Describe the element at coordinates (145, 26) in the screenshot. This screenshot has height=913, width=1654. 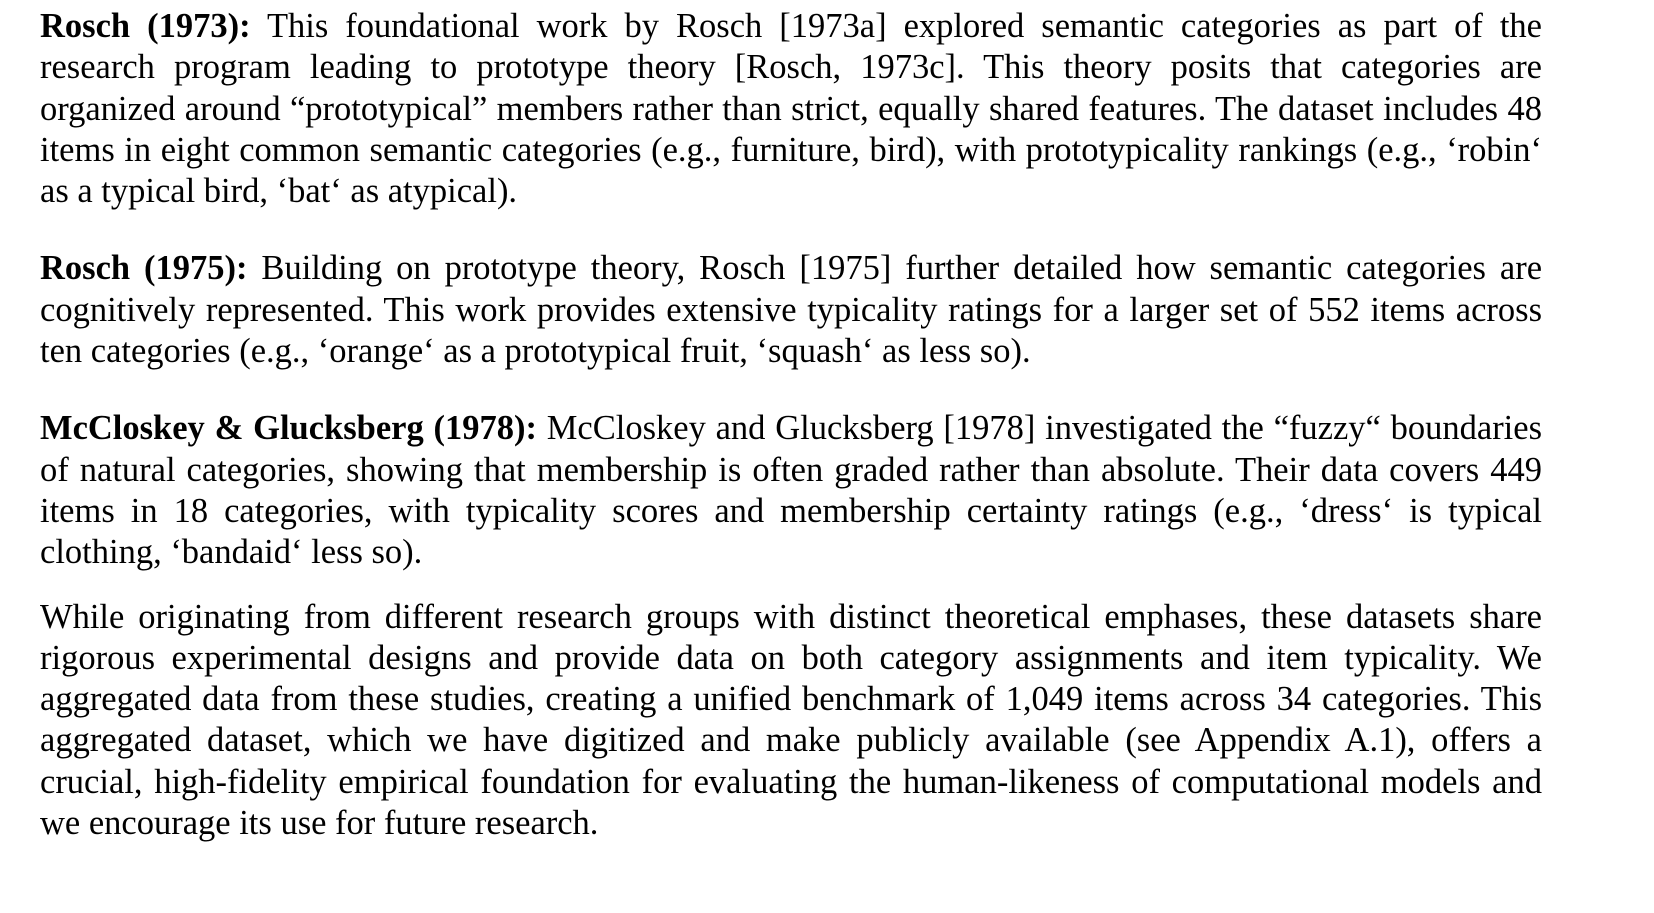
I see `paragraph-heading: Rosch (1973):` at that location.